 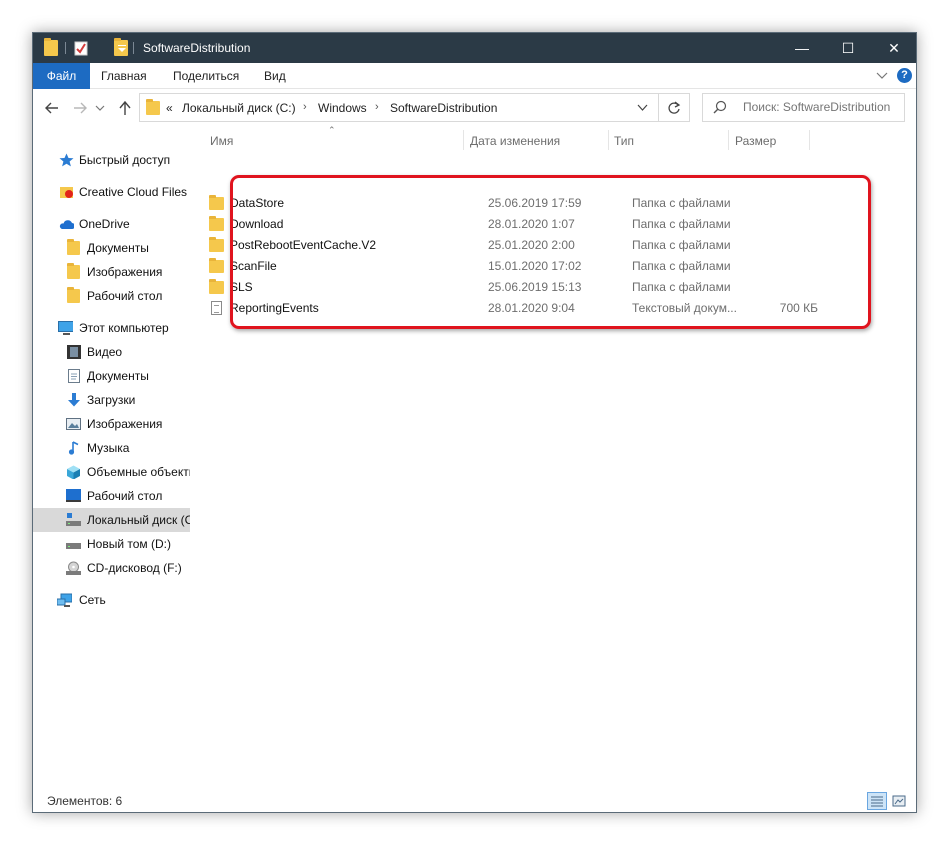 I want to click on sidebar-item-label: Creative Cloud Files, so click(x=133, y=192).